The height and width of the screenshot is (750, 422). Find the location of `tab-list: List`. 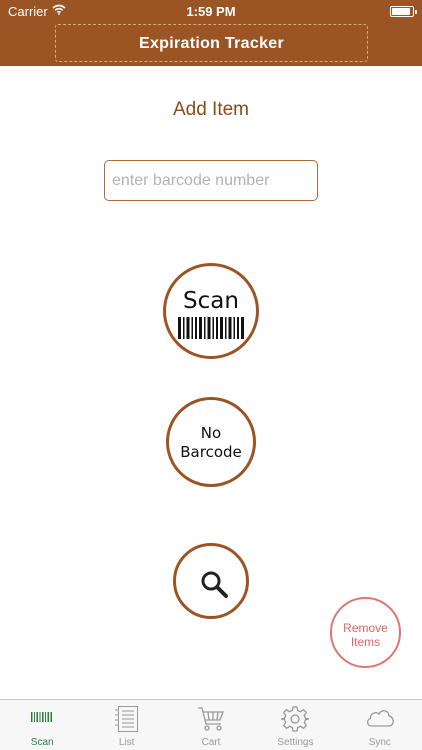

tab-list: List is located at coordinates (126, 725).